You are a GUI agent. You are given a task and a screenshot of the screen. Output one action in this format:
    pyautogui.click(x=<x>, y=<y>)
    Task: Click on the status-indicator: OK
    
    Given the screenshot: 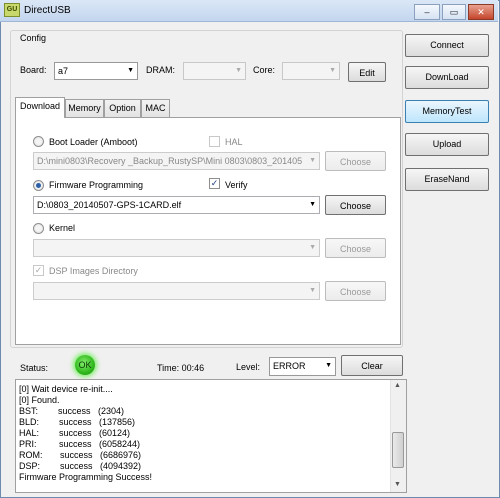 What is the action you would take?
    pyautogui.click(x=85, y=365)
    